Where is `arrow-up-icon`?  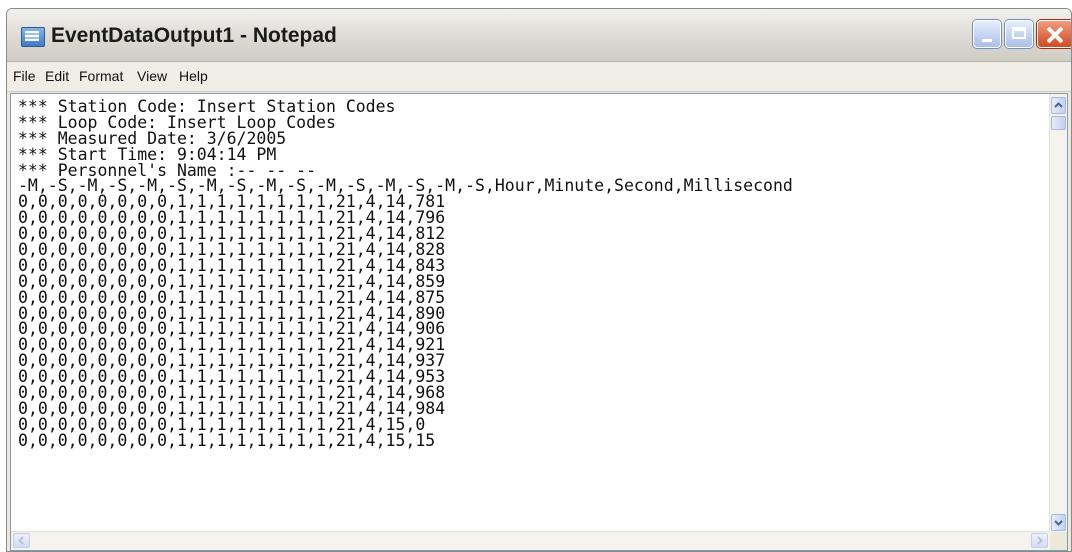
arrow-up-icon is located at coordinates (1058, 105).